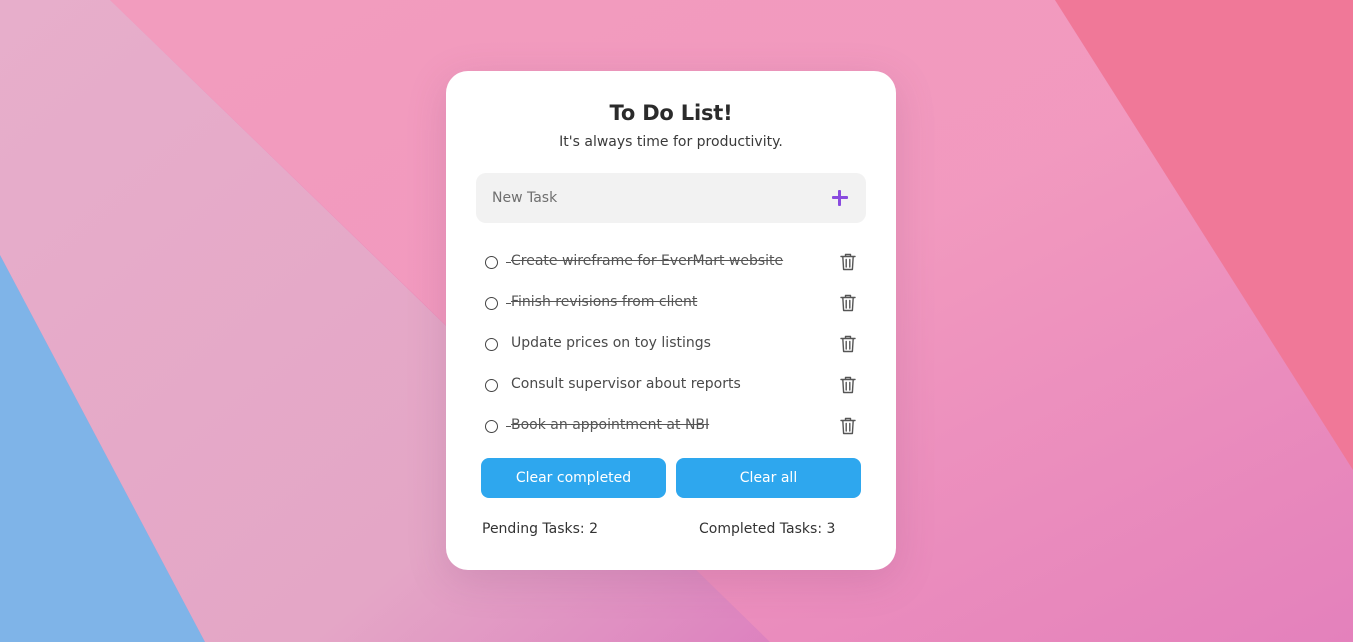 The width and height of the screenshot is (1353, 642). Describe the element at coordinates (573, 478) in the screenshot. I see `clear-completed-button: Clear completed` at that location.